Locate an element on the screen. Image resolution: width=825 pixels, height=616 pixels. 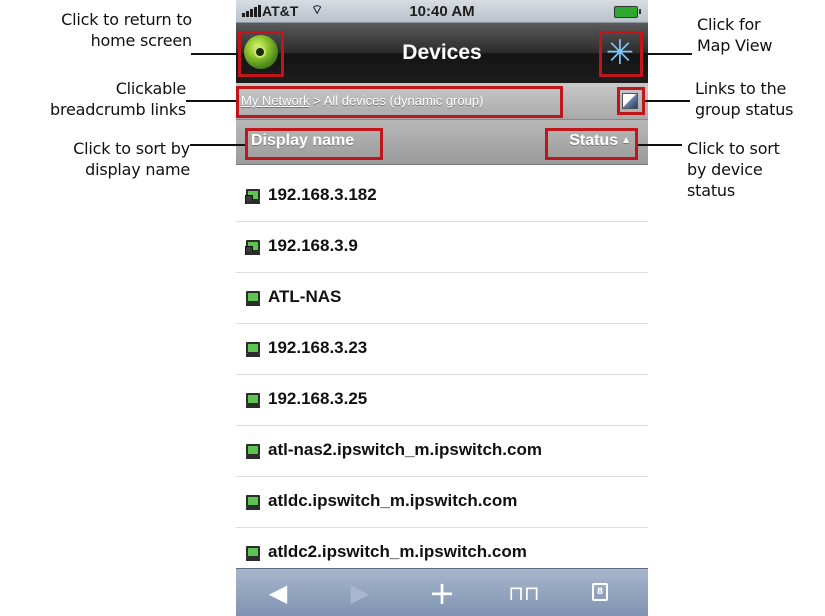
annotation-map: Click for Map View is located at coordinates (735, 35).